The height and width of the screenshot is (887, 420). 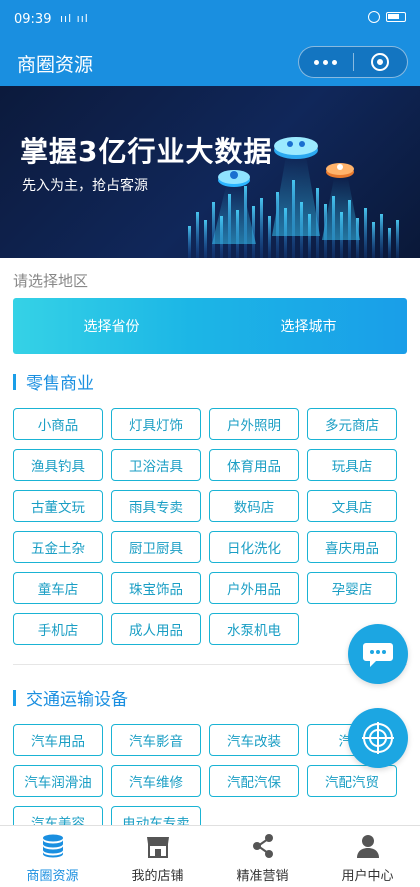 I want to click on category-tag: 成人用品, so click(x=156, y=629).